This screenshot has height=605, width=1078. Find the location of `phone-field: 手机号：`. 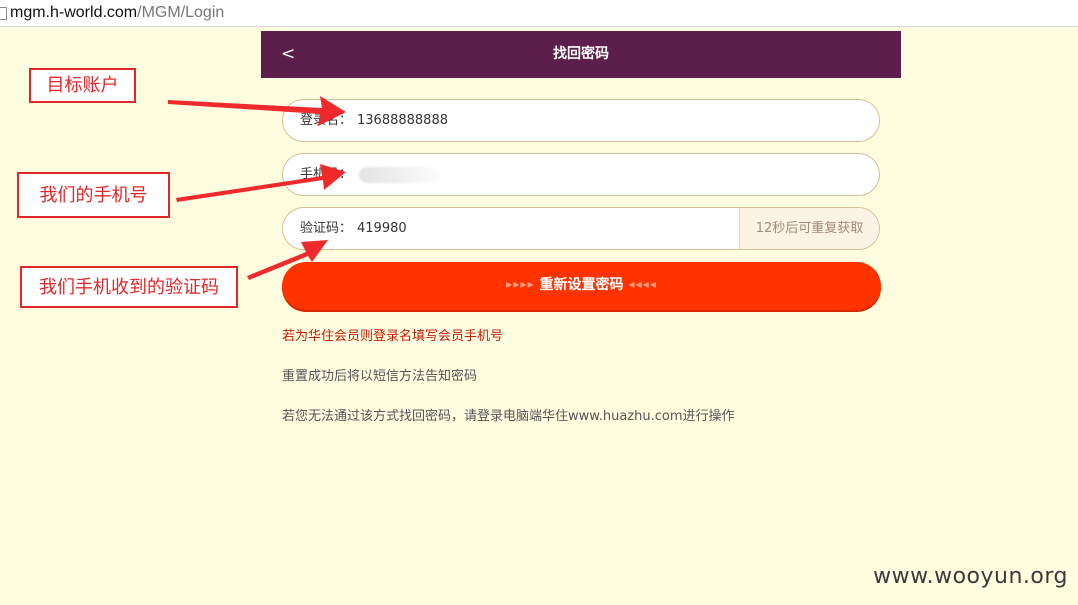

phone-field: 手机号： is located at coordinates (581, 174).